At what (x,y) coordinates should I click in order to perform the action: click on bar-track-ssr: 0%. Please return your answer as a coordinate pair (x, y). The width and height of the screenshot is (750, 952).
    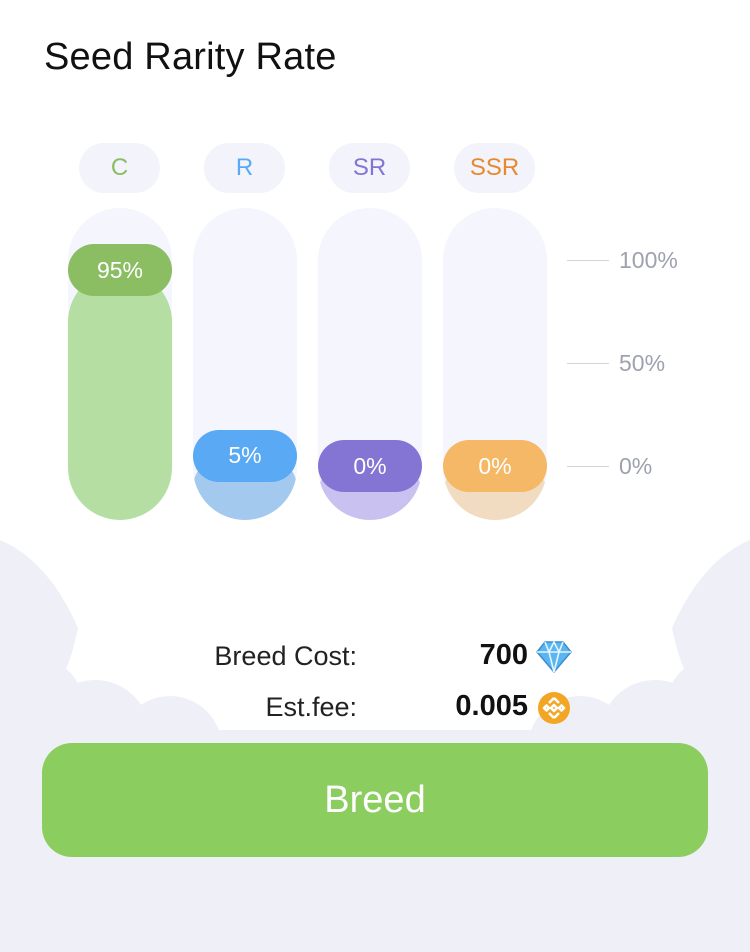
    Looking at the image, I should click on (495, 364).